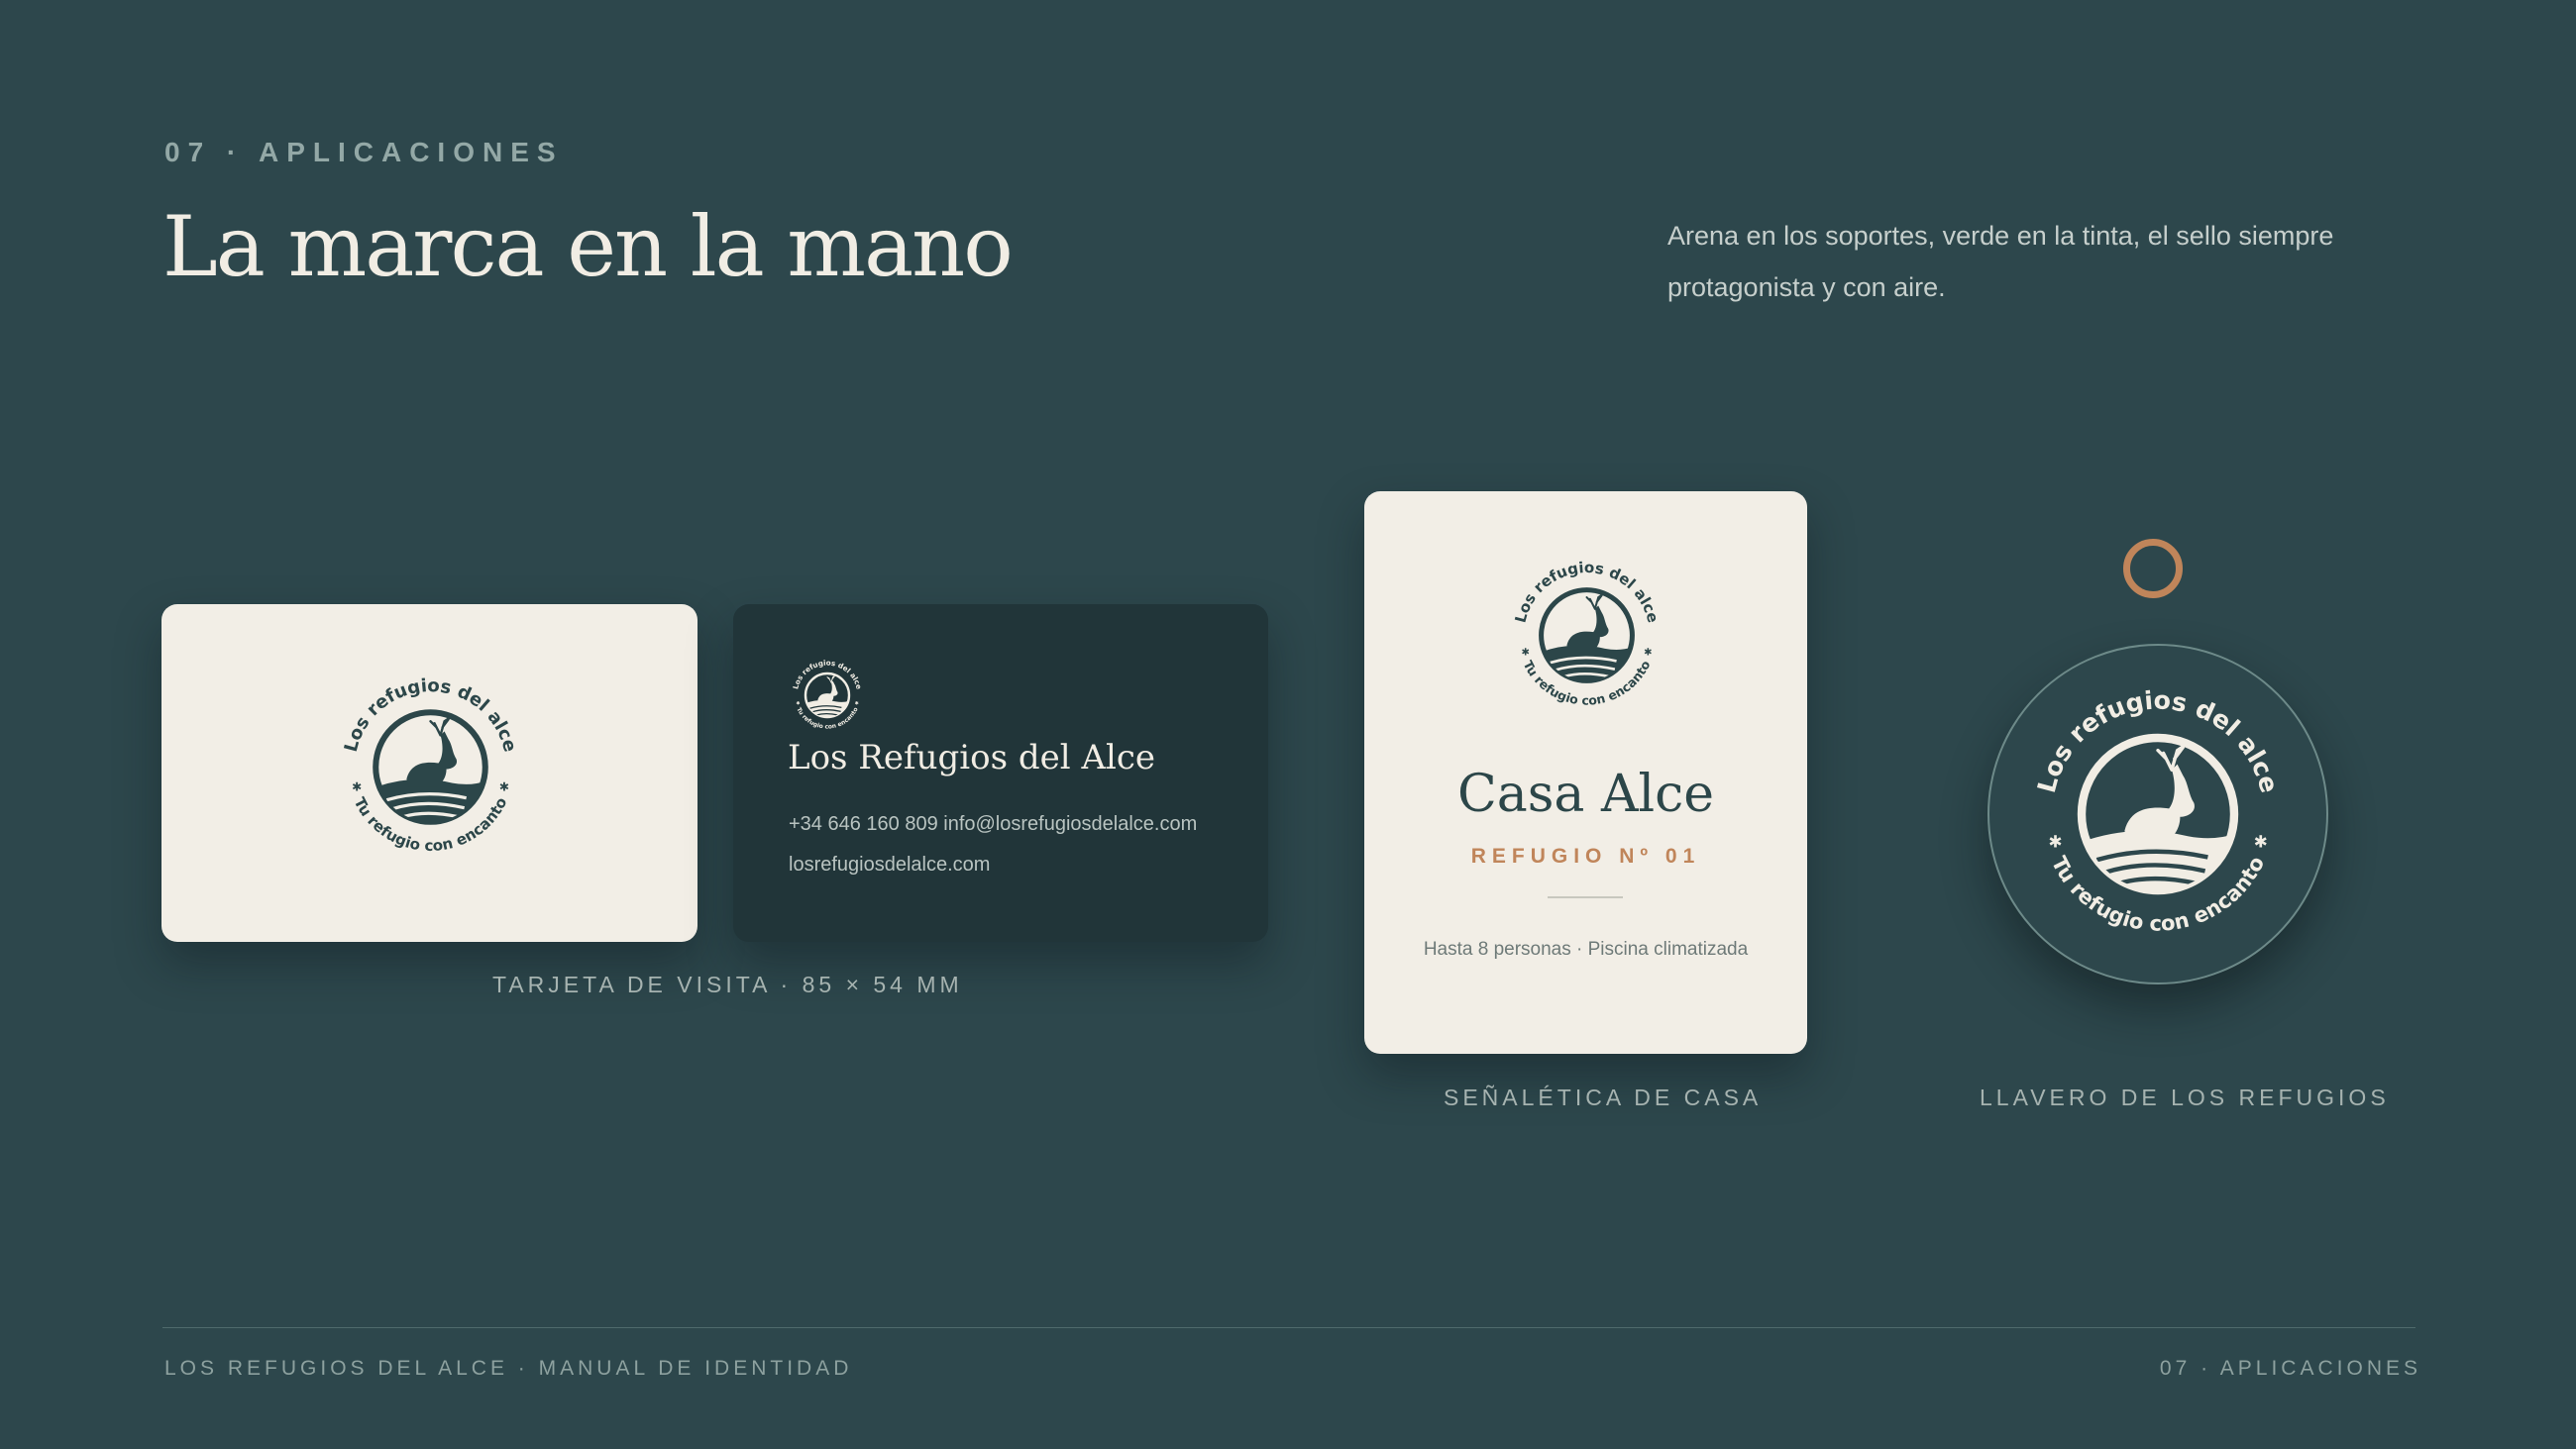 This screenshot has width=2576, height=1449. I want to click on keychain-caption: LLAVERO DE LOS REFUGIOS, so click(2185, 1097).